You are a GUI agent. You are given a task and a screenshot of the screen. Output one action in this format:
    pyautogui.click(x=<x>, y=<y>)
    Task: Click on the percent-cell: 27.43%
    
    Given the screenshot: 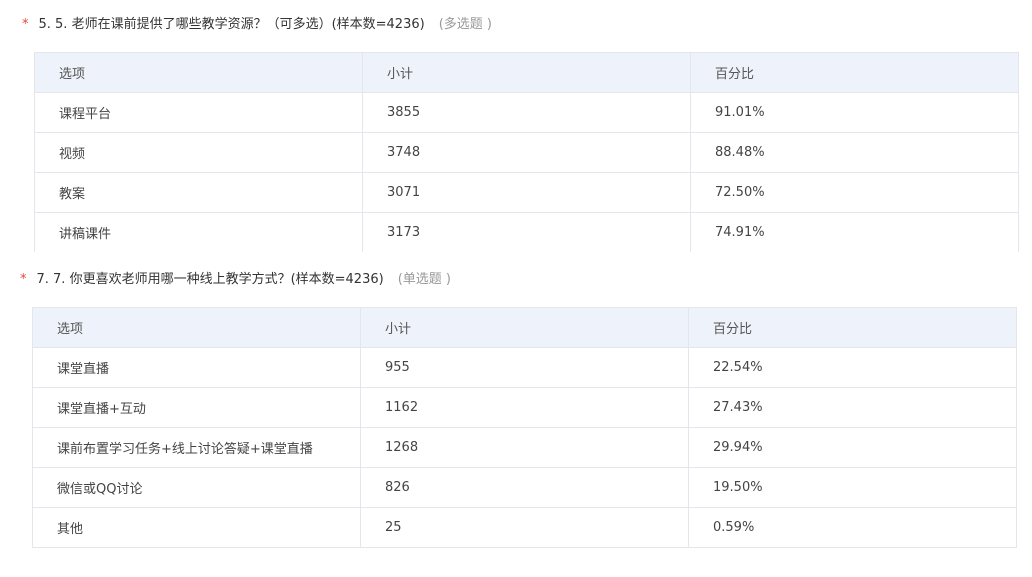 What is the action you would take?
    pyautogui.click(x=852, y=407)
    